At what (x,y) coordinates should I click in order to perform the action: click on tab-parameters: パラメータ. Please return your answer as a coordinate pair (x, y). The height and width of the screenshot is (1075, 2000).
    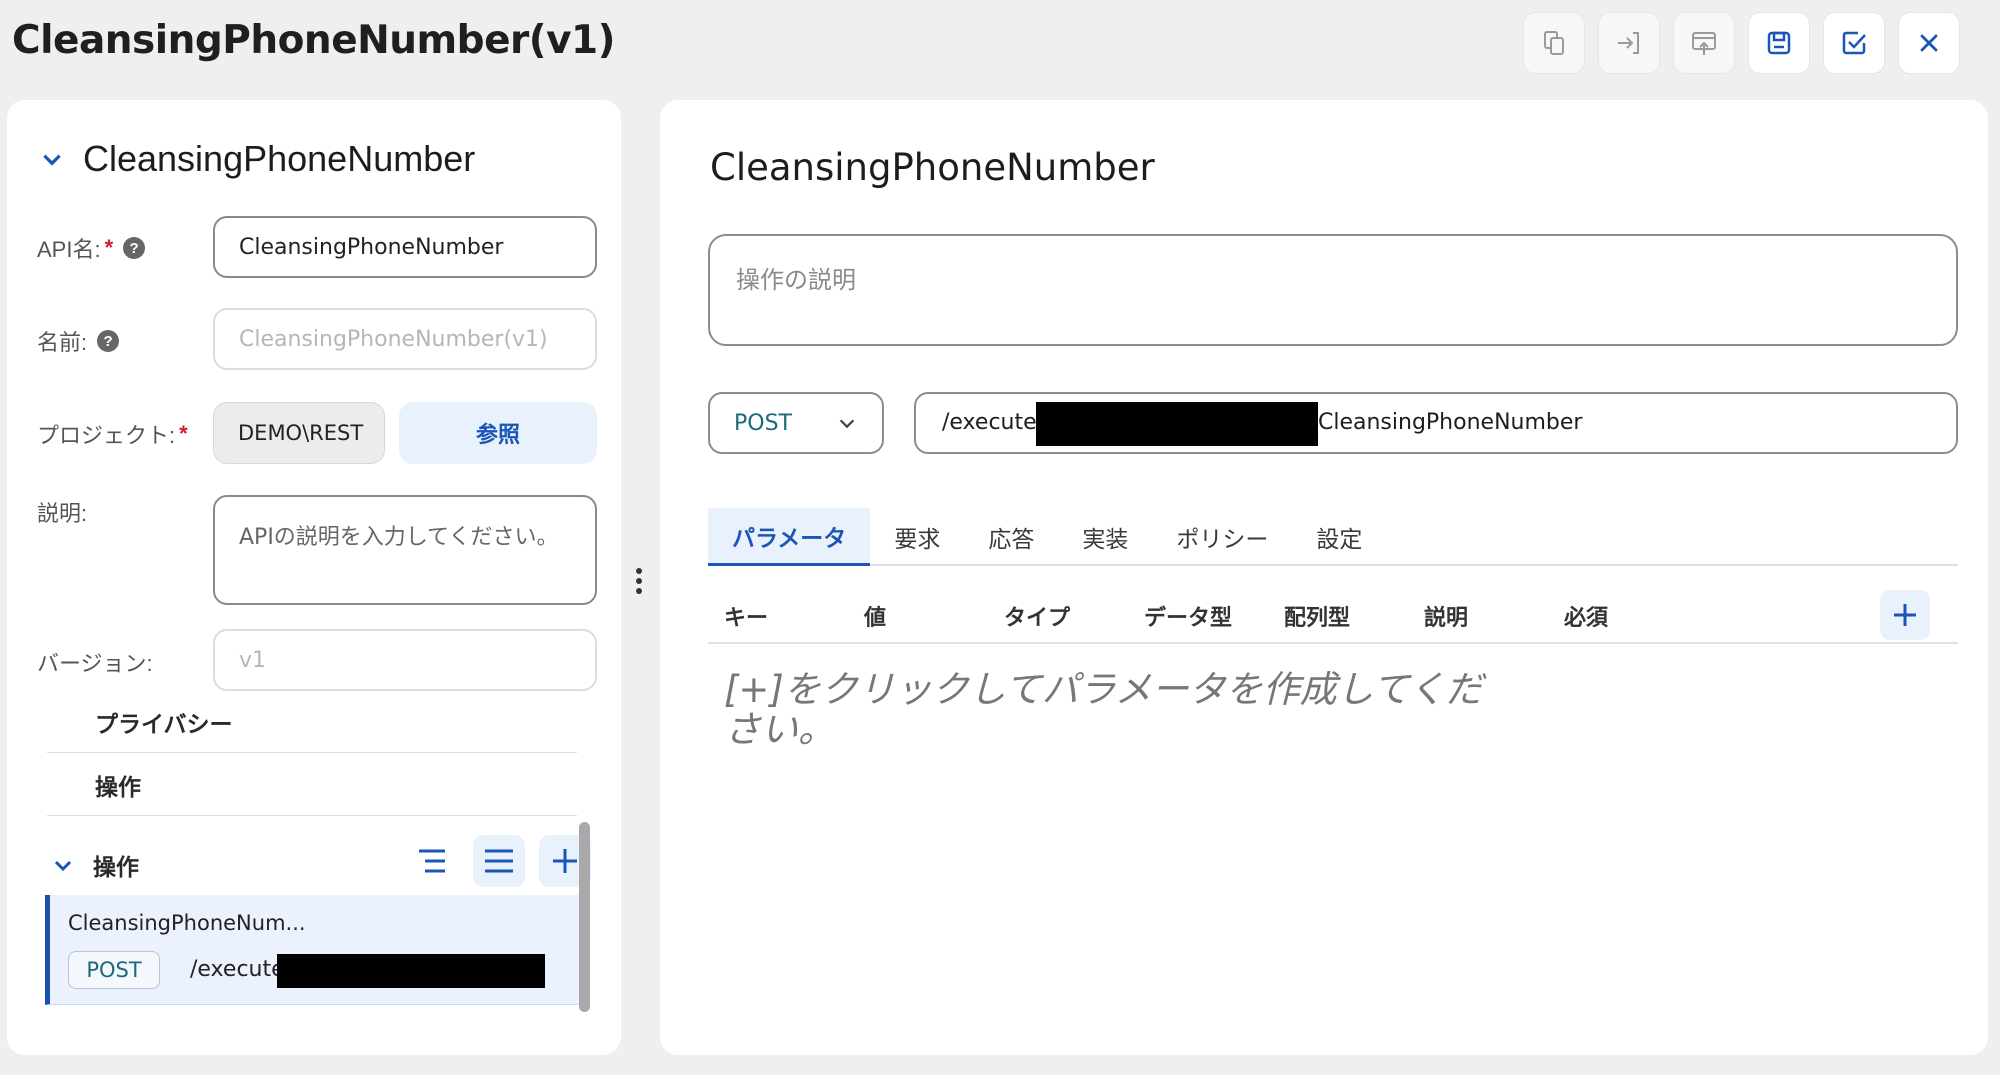
    Looking at the image, I should click on (789, 537).